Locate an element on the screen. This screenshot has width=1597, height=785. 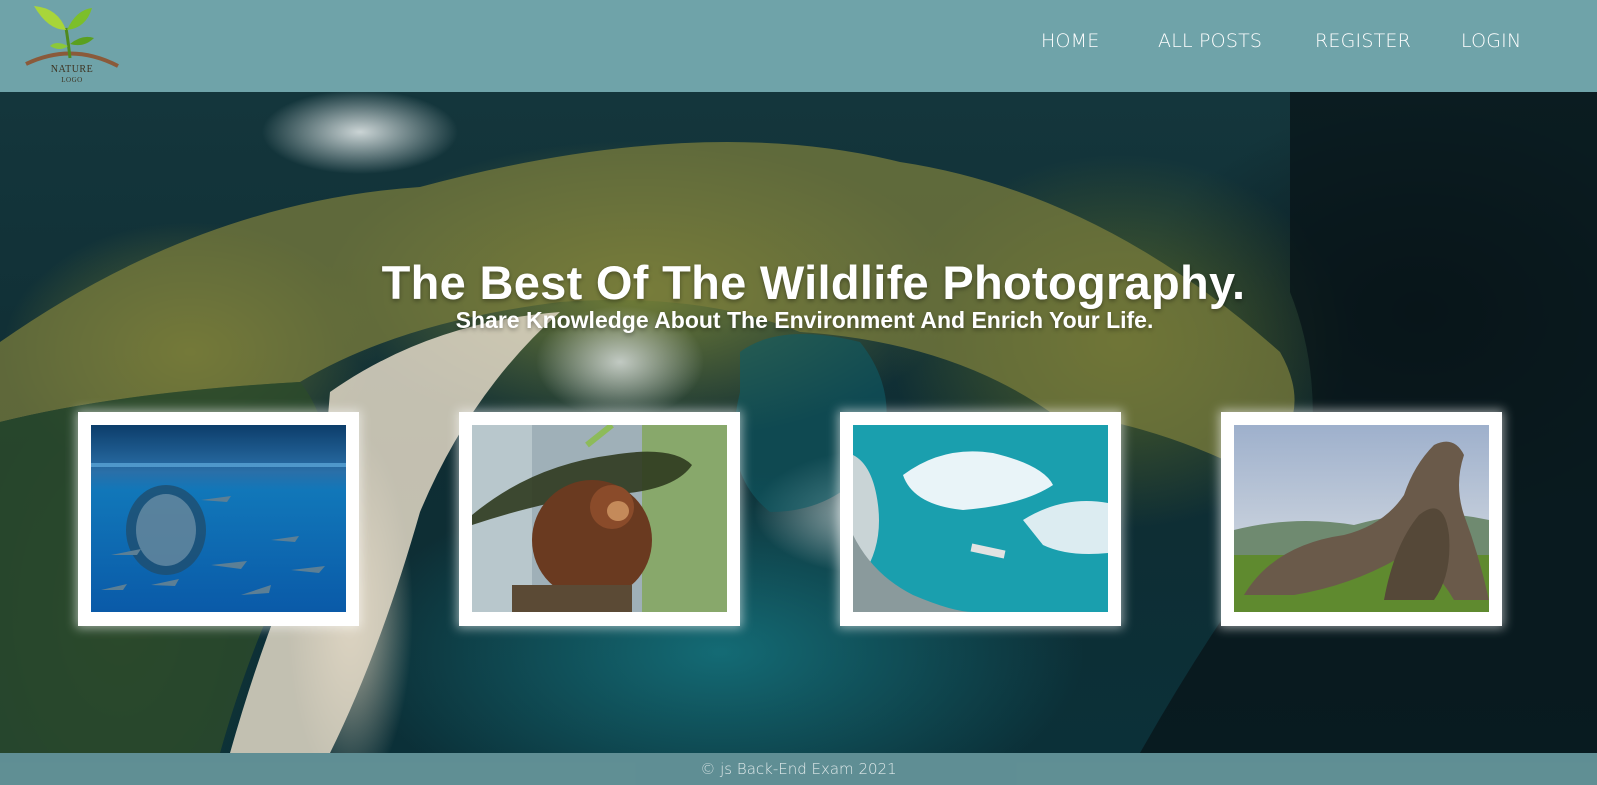
iceberg-photo is located at coordinates (980, 518).